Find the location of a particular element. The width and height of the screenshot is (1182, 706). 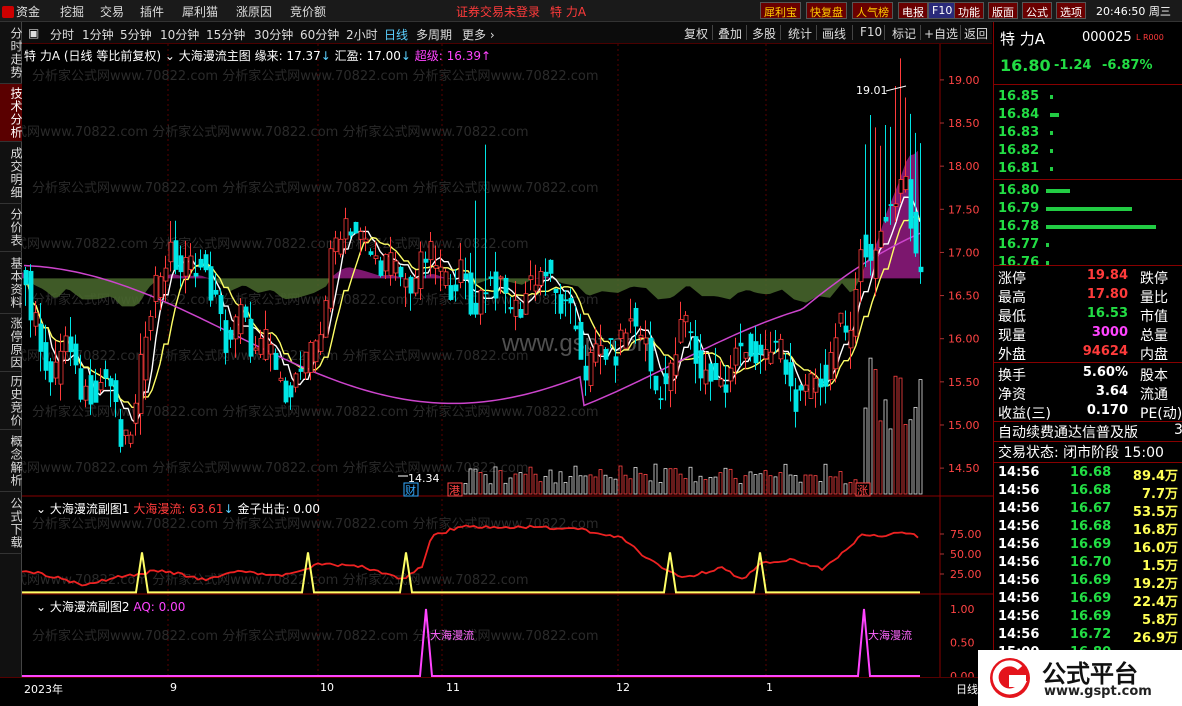

tab-limit-reason: 涨停原因 is located at coordinates (11, 343).